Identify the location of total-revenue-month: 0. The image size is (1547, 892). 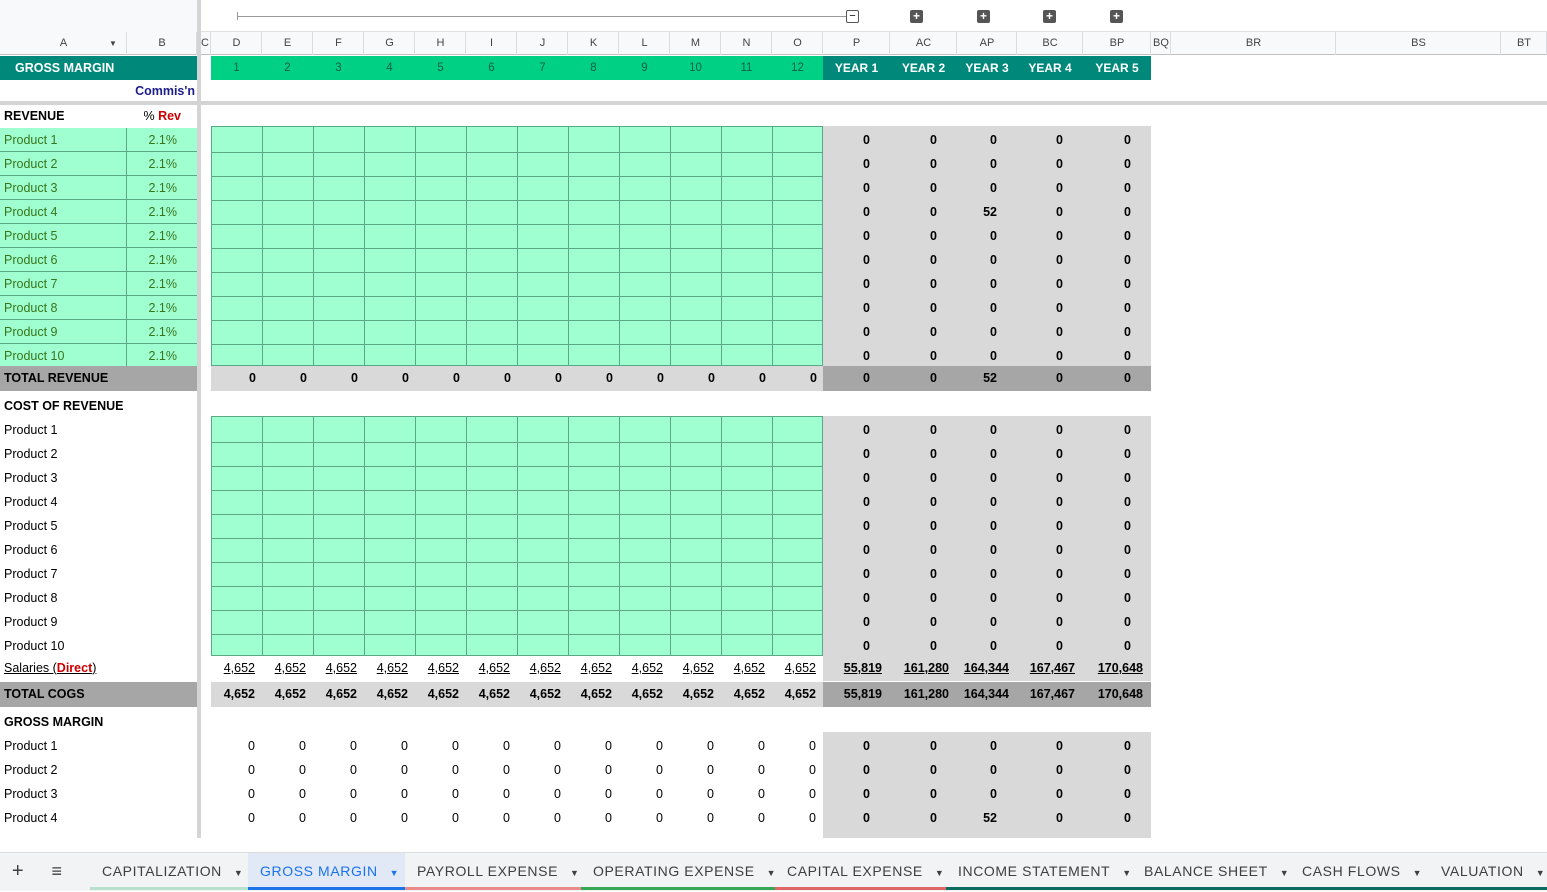
(456, 378).